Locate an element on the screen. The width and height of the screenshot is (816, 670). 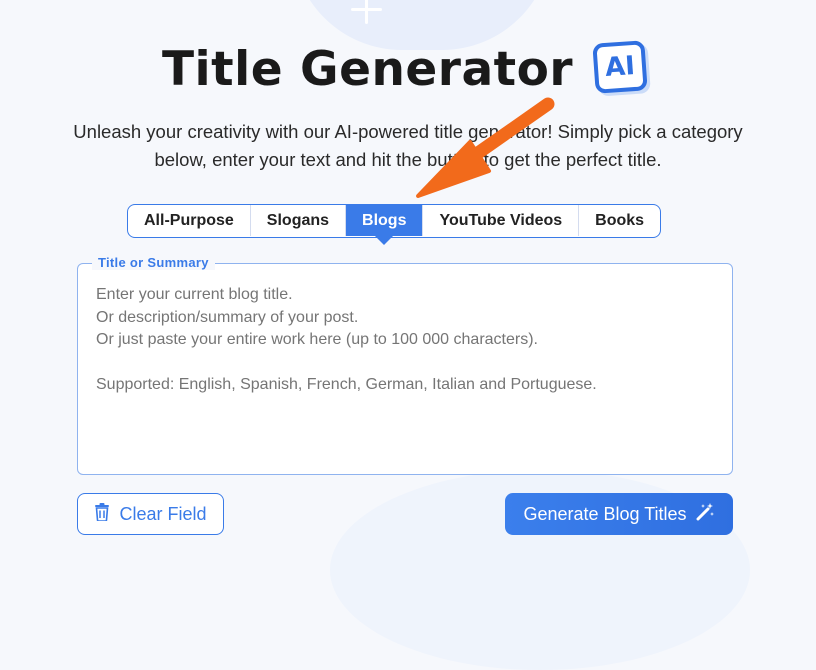
clear-field-label: Clear Field is located at coordinates (163, 513).